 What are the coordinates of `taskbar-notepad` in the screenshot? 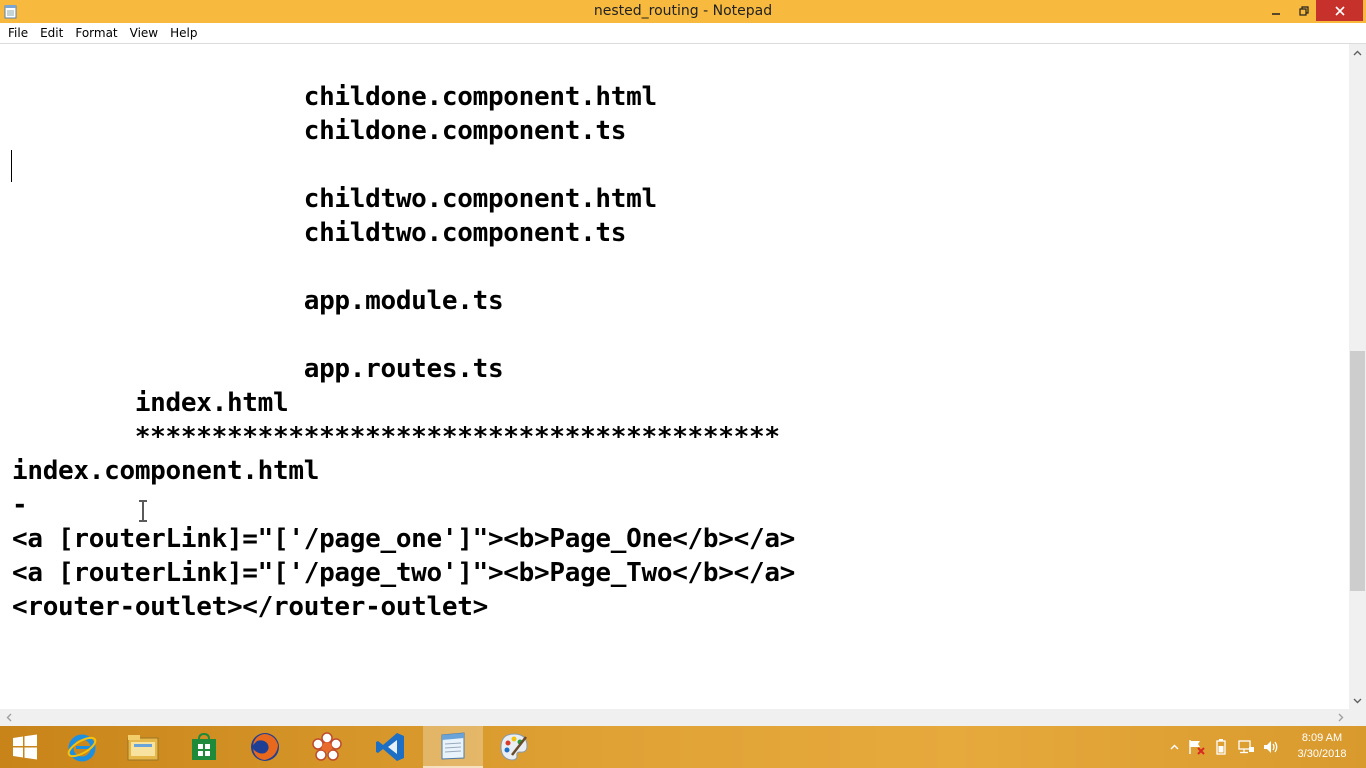 It's located at (453, 747).